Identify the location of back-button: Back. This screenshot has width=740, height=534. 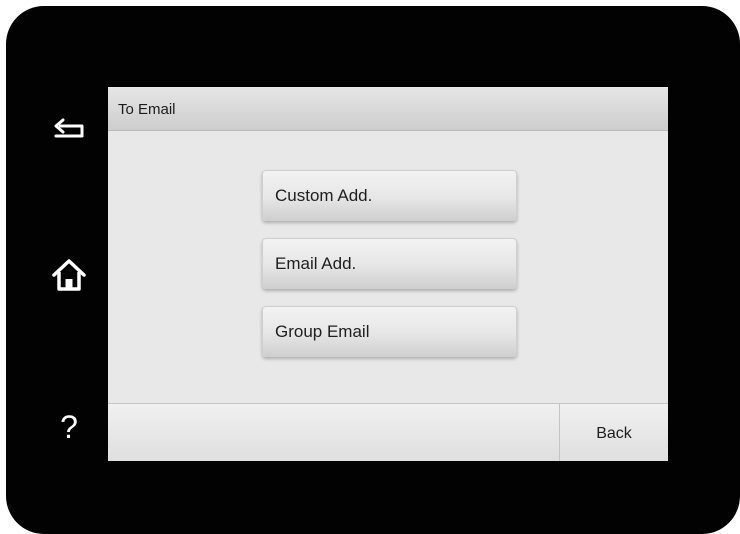
(613, 432).